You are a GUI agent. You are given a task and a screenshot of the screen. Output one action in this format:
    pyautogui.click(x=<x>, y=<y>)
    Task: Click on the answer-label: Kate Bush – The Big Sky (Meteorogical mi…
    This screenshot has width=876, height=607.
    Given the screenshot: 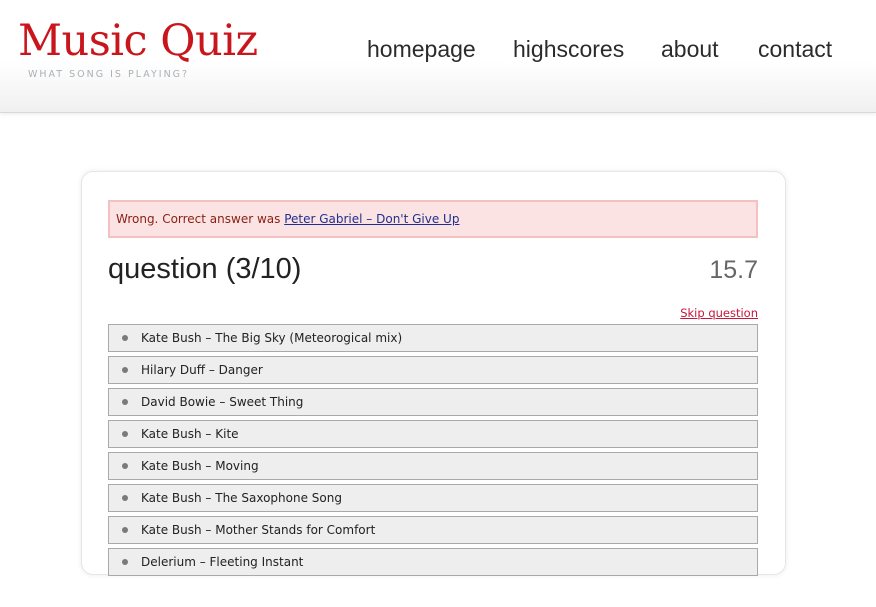 What is the action you would take?
    pyautogui.click(x=272, y=338)
    